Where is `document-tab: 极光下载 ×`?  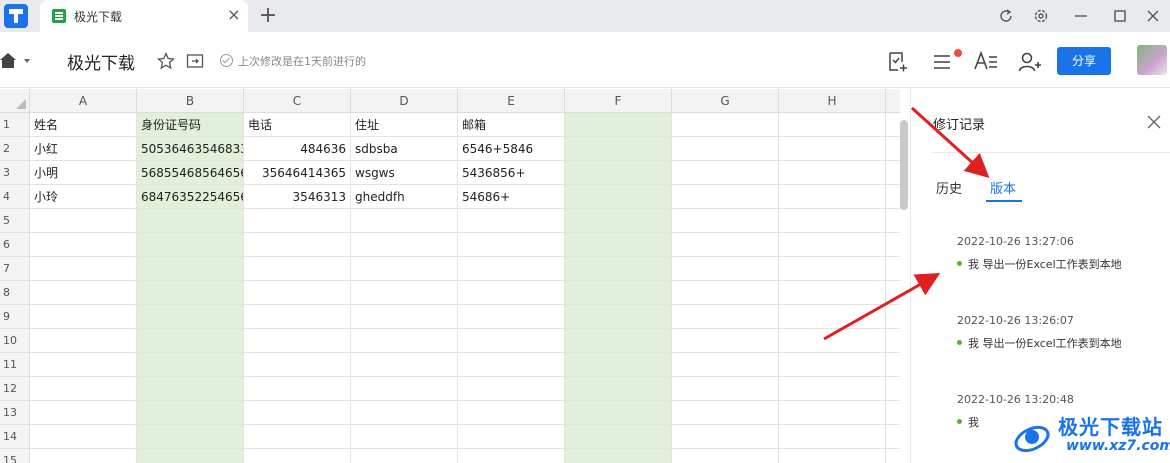 document-tab: 极光下载 × is located at coordinates (144, 16).